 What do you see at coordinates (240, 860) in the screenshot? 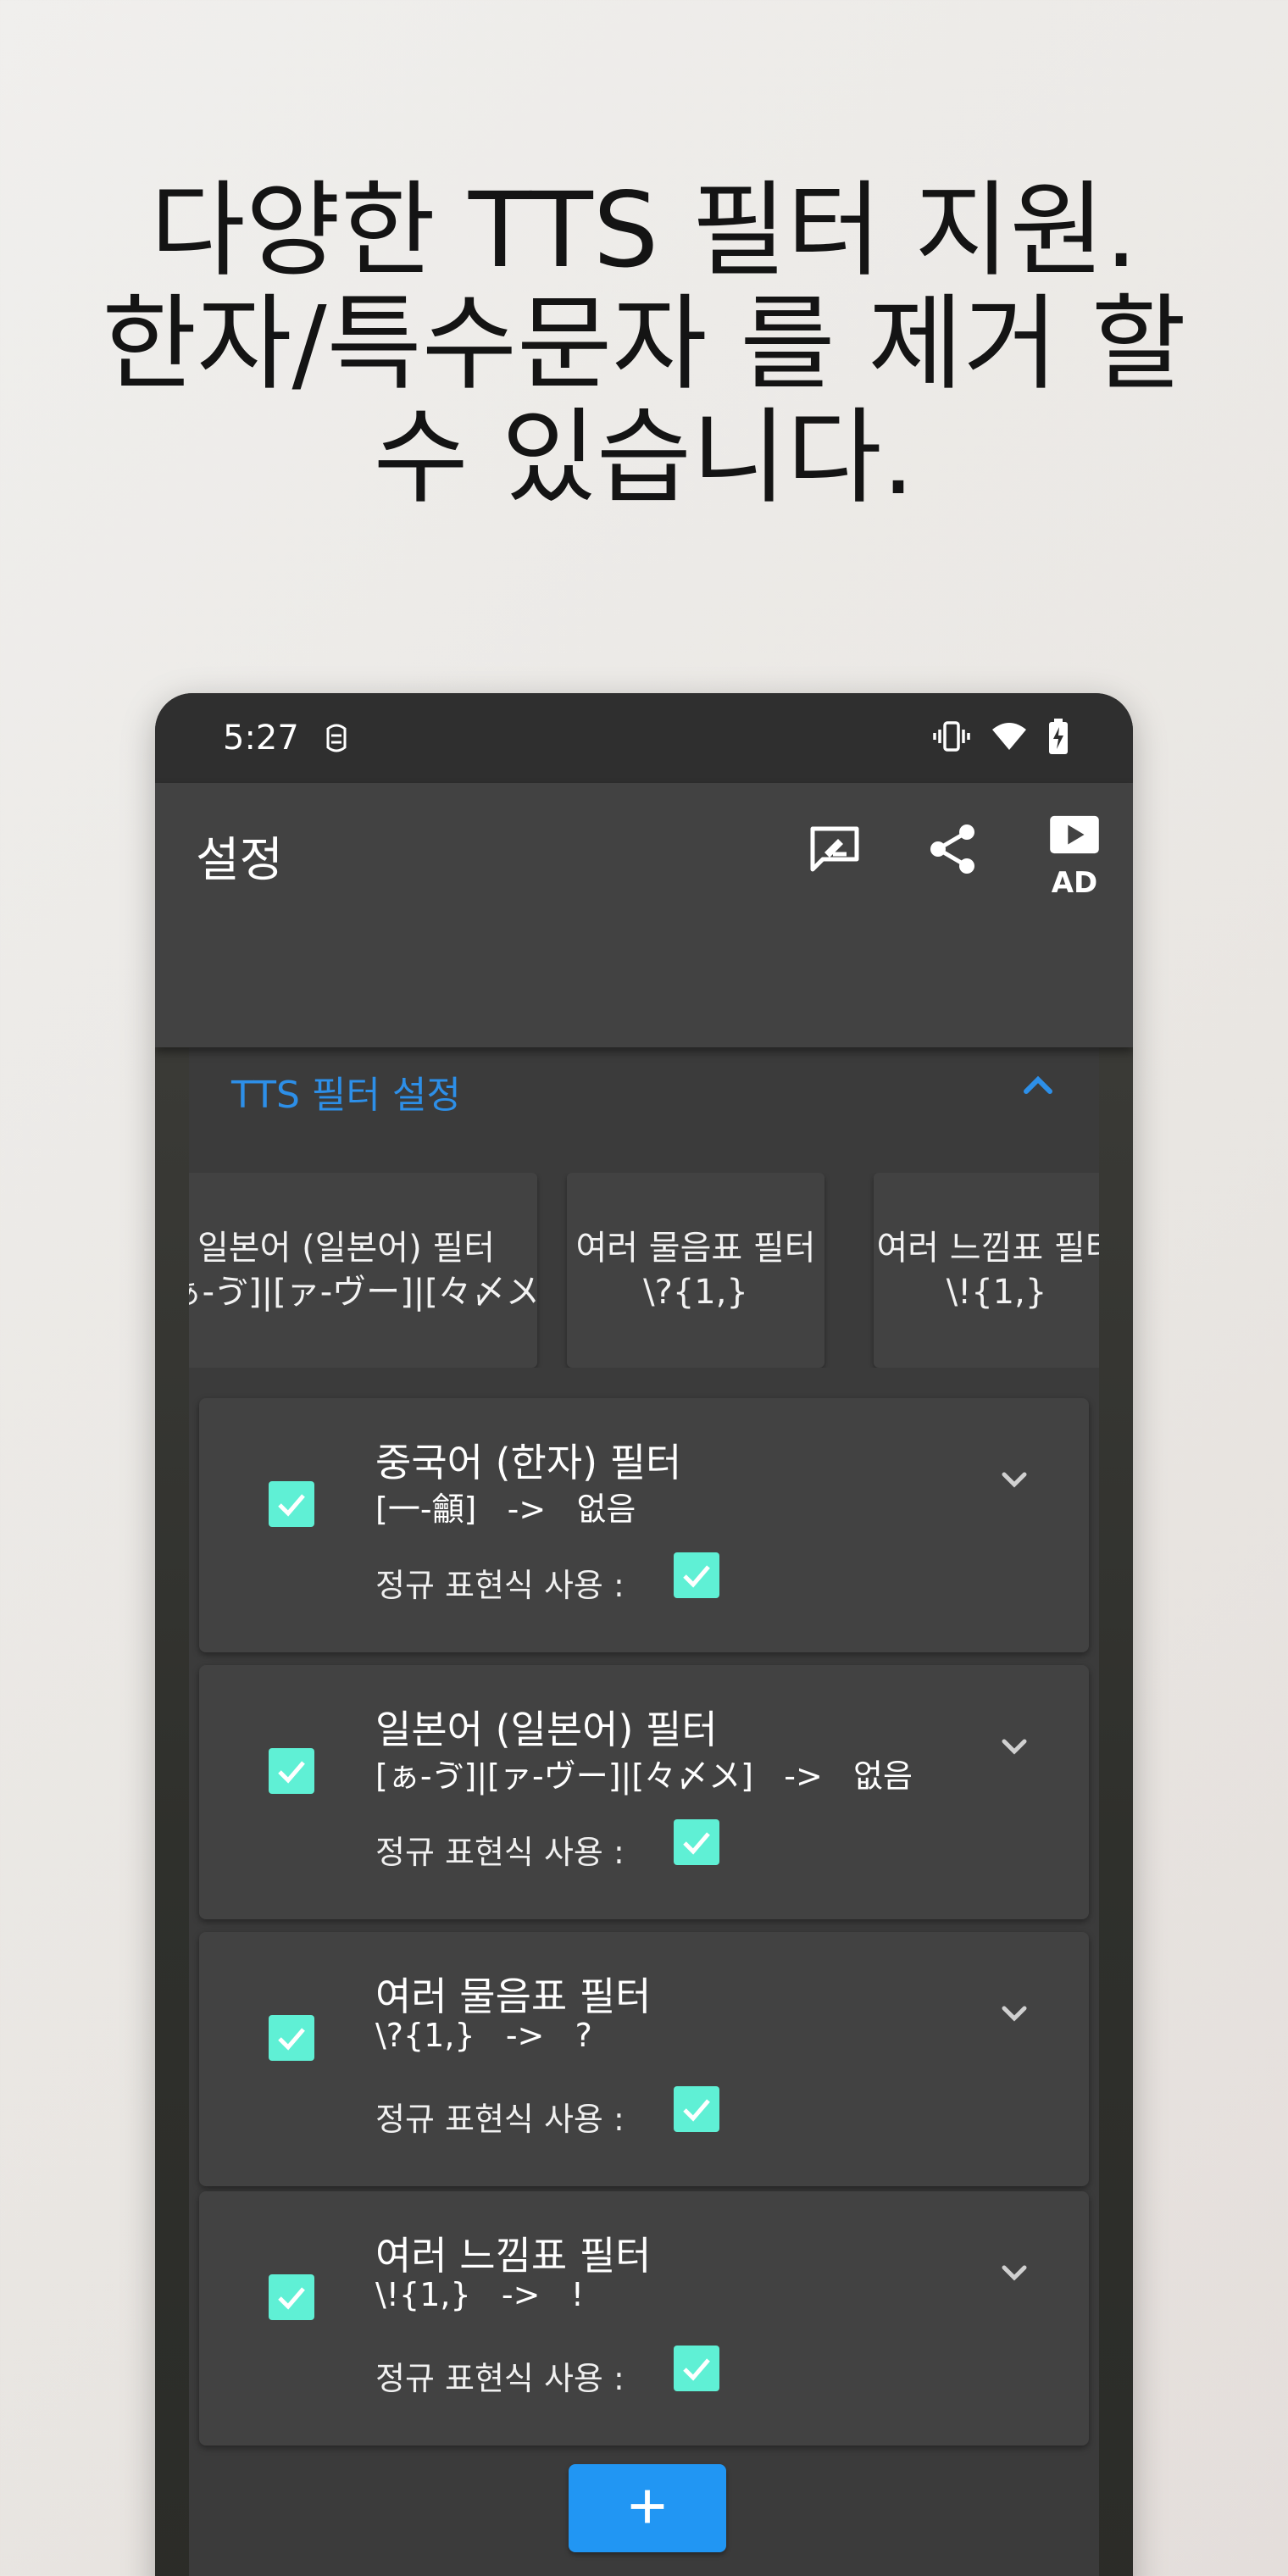
I see `page-title: 설정` at bounding box center [240, 860].